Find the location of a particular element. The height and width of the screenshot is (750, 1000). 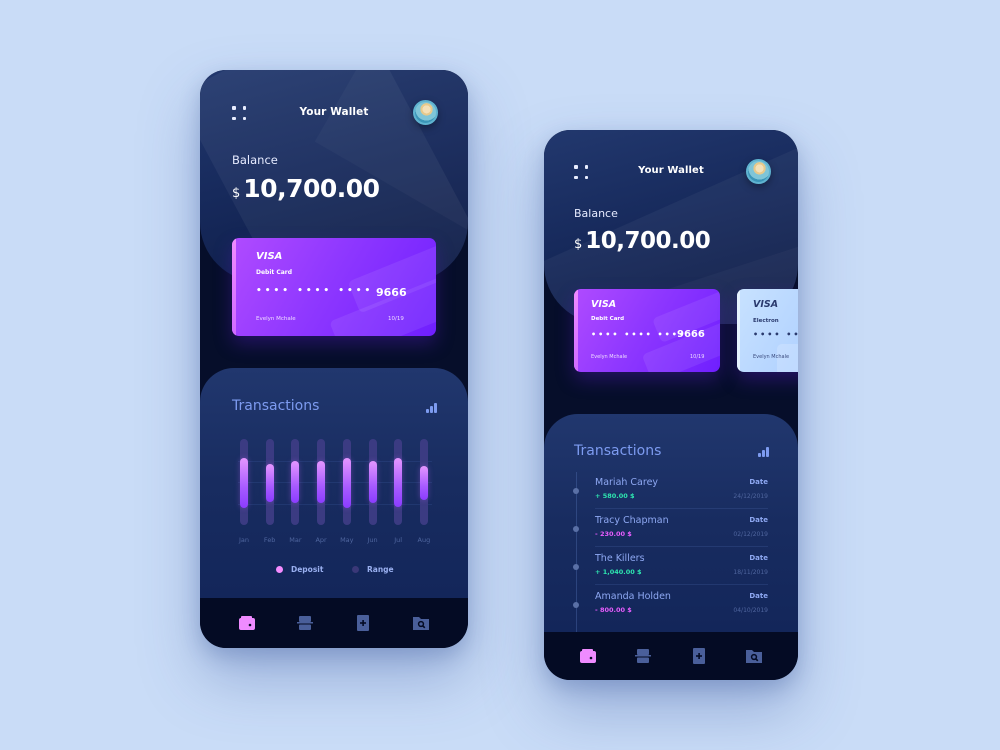

legend-label-range: Range is located at coordinates (380, 569).